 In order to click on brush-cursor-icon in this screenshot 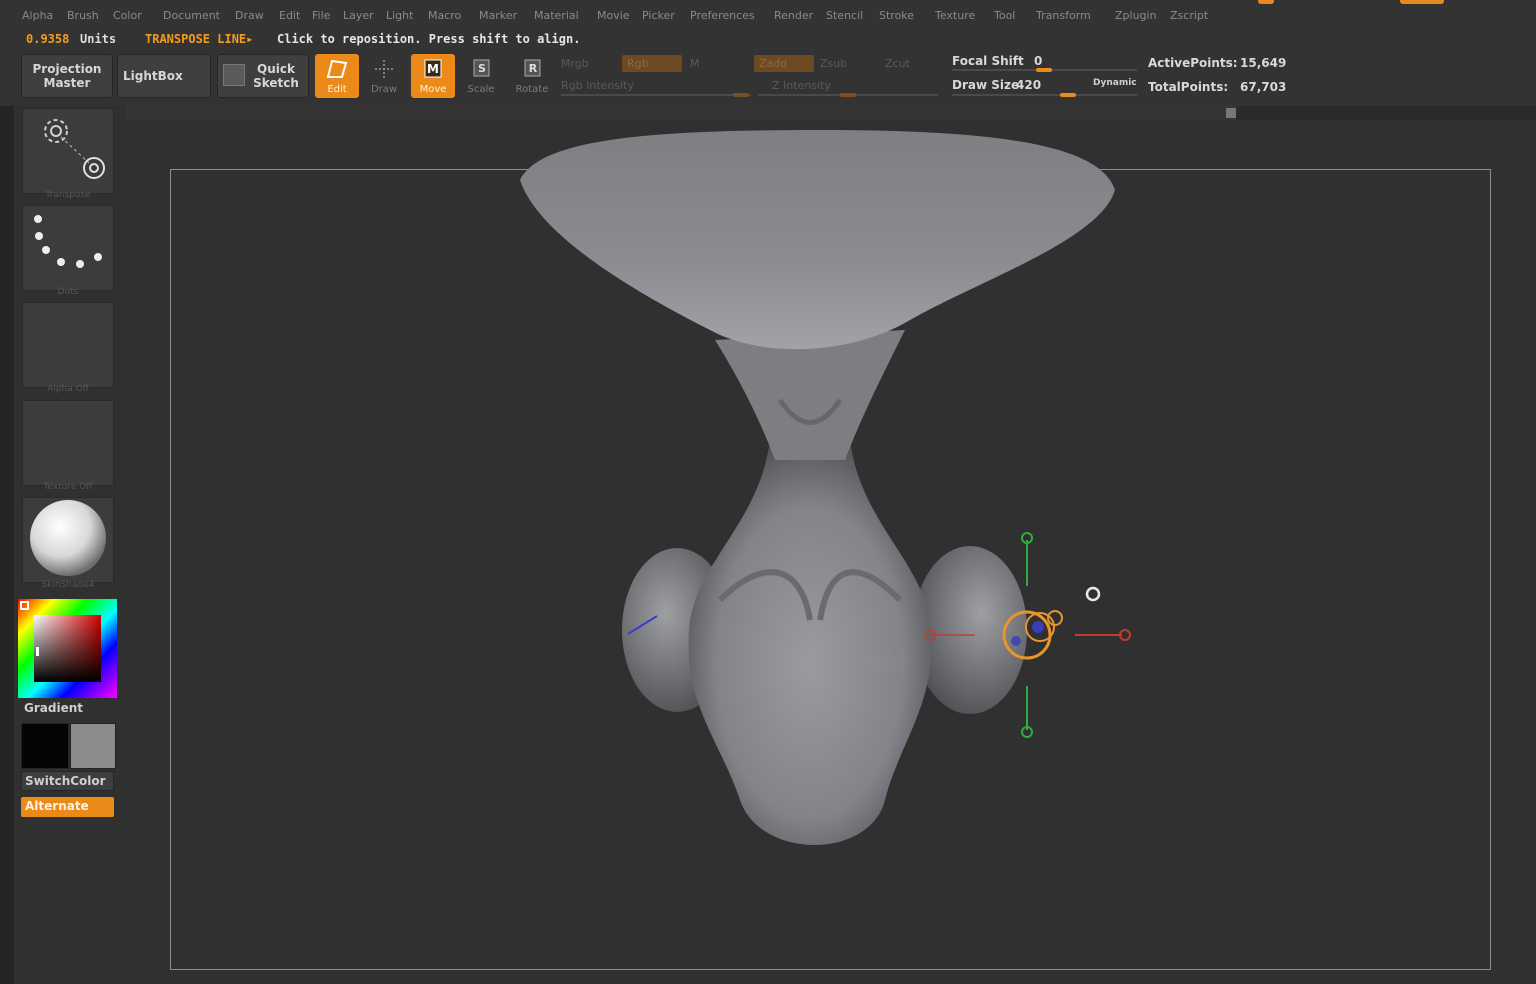, I will do `click(1093, 594)`.